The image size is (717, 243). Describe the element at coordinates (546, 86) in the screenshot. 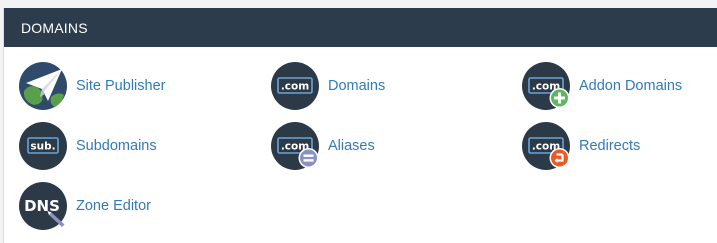

I see `dot-com-add-icon: .com` at that location.